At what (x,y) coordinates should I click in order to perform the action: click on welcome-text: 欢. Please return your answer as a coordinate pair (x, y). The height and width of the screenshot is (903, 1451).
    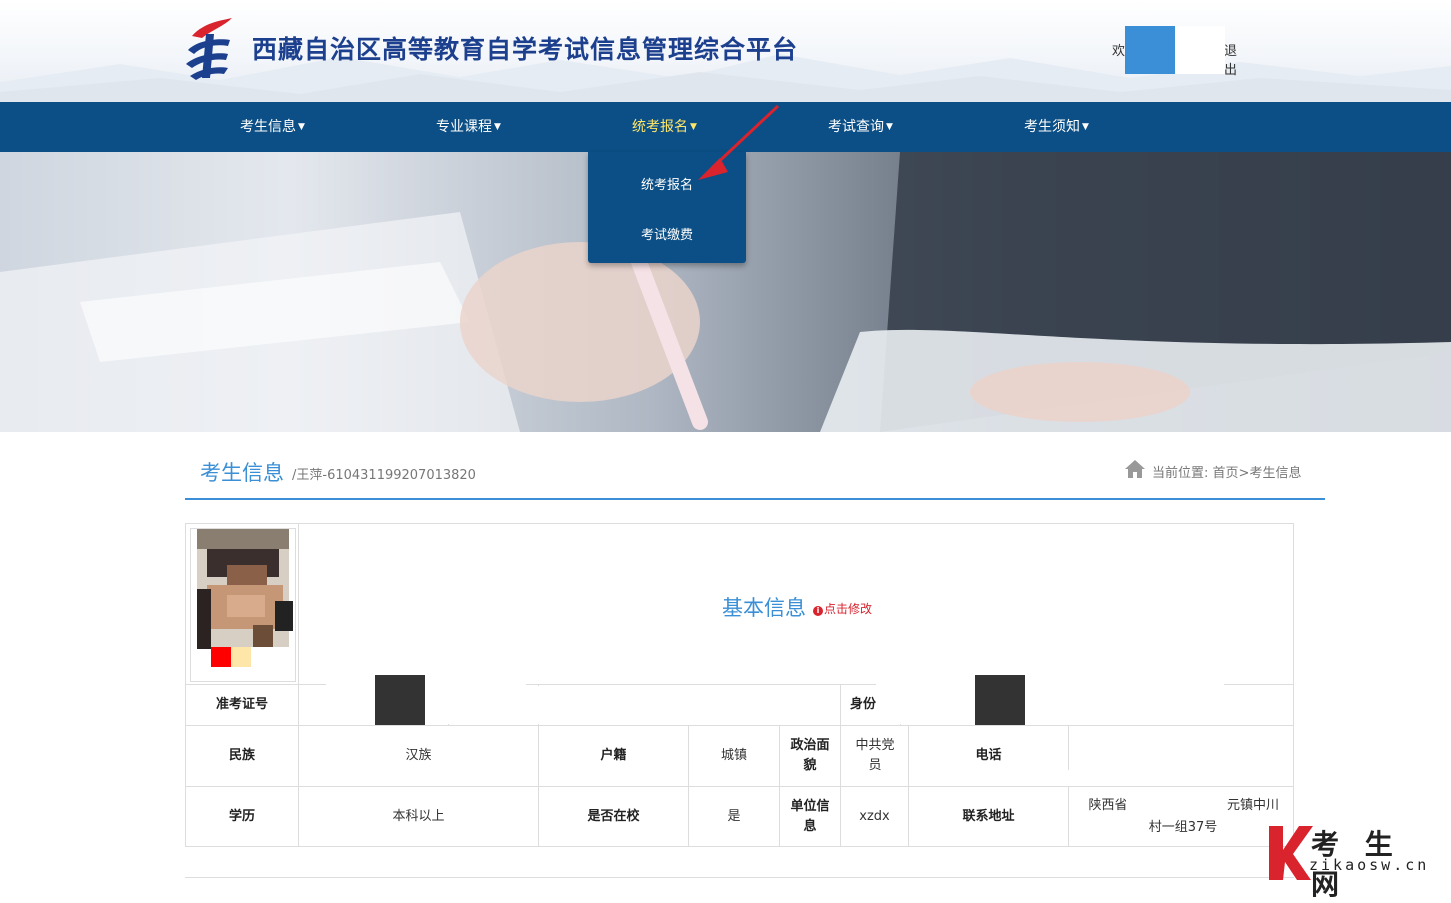
    Looking at the image, I should click on (1119, 51).